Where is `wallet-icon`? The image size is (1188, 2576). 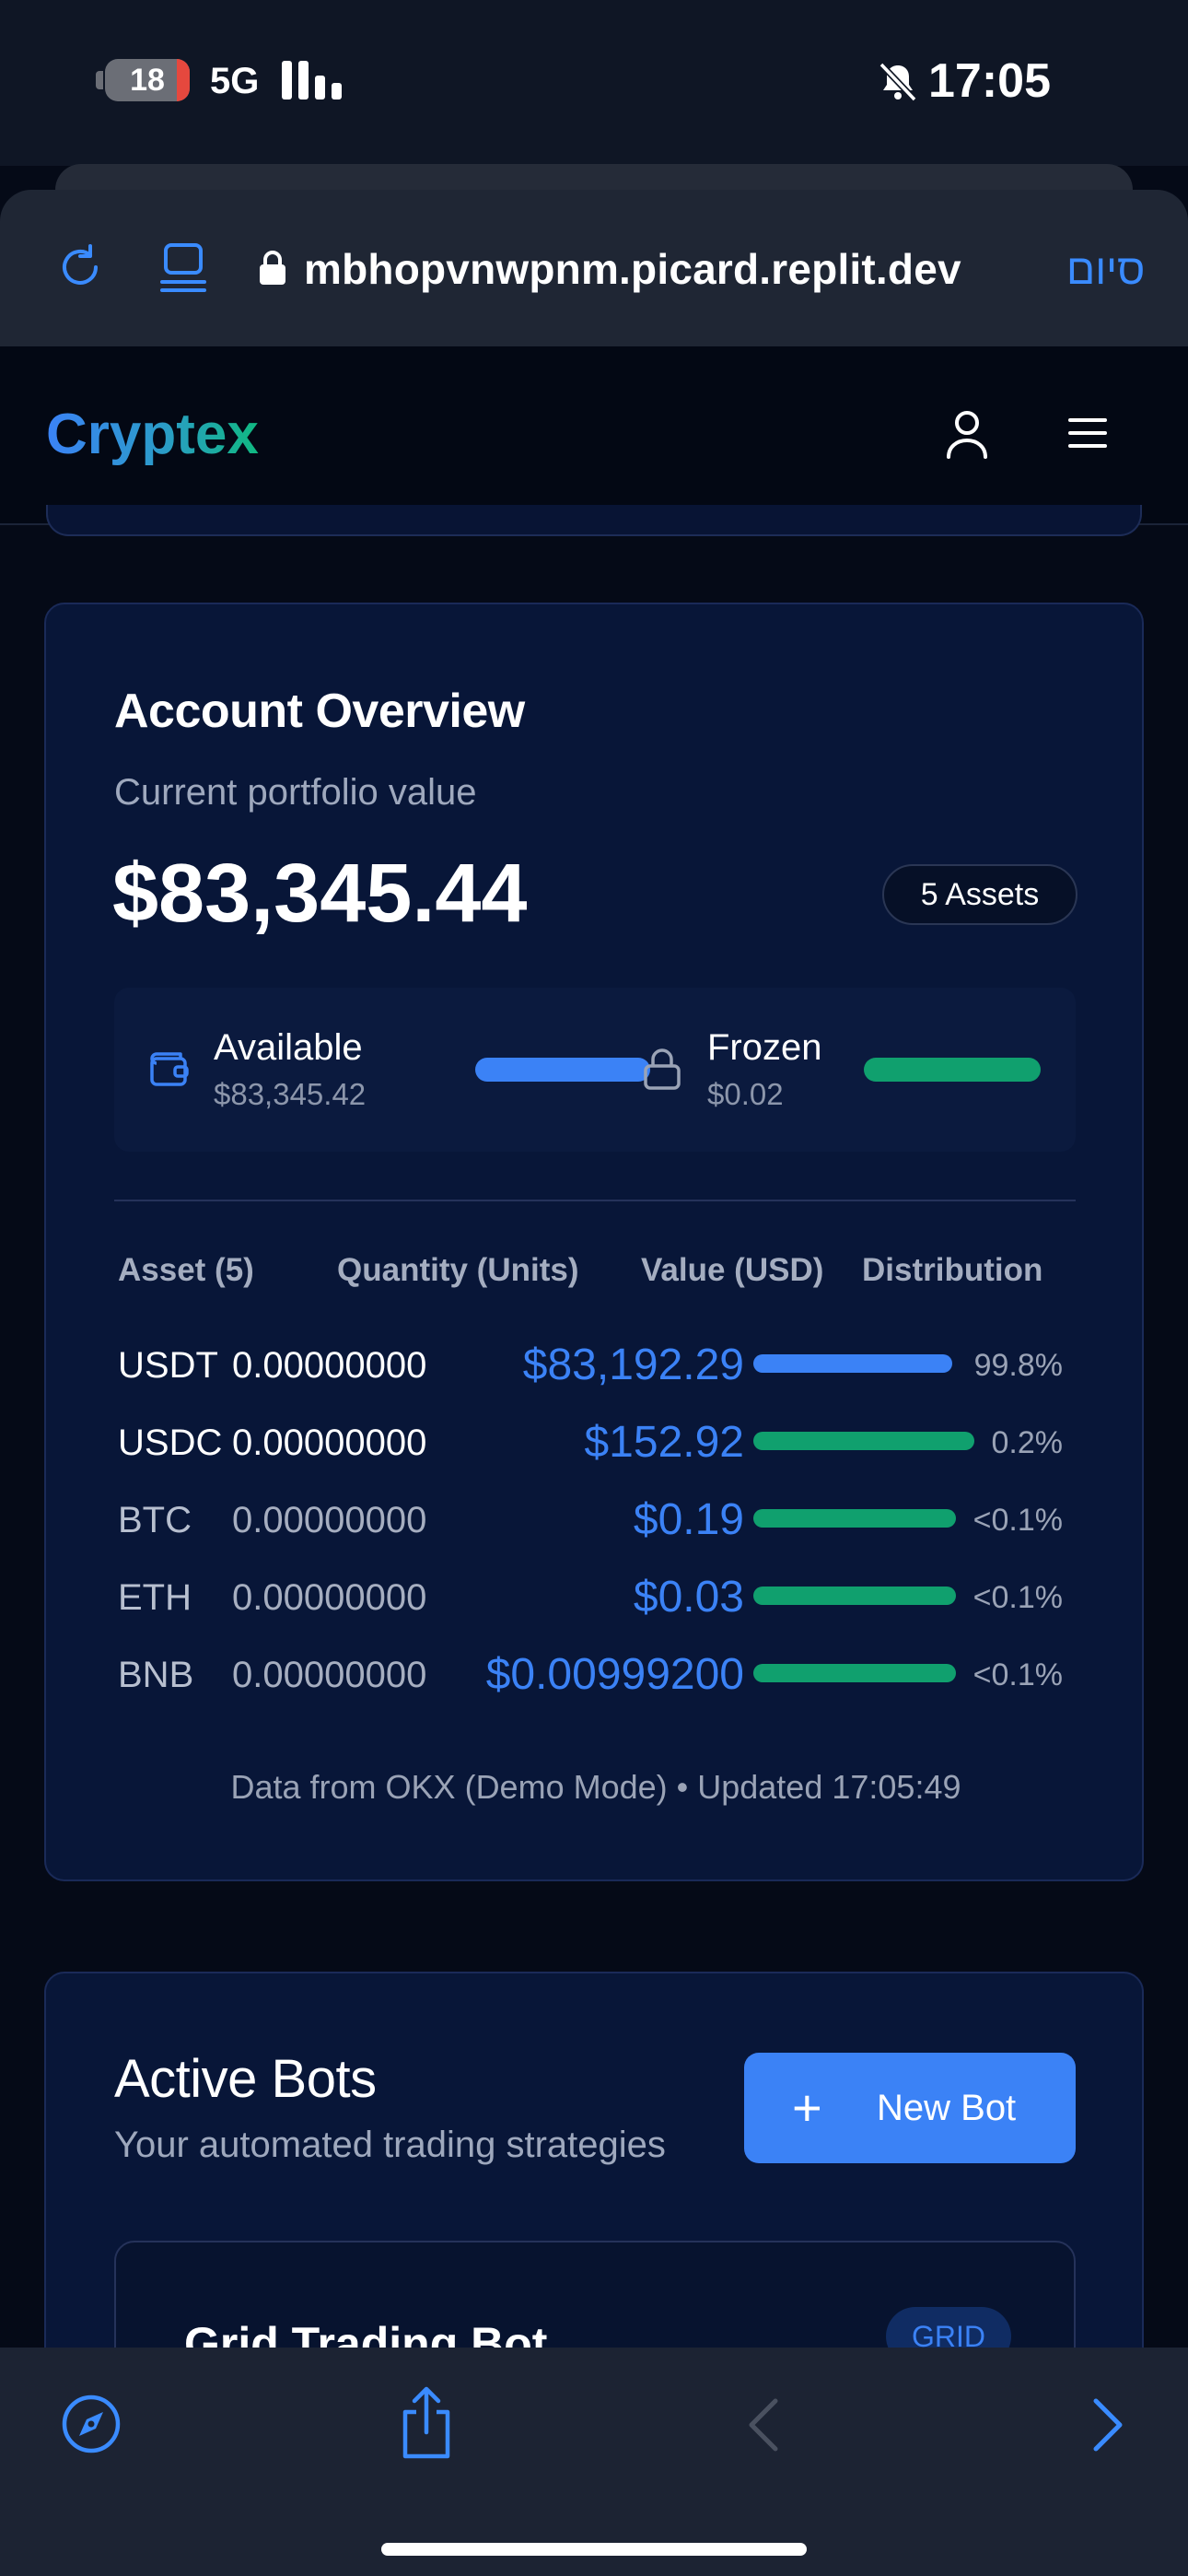 wallet-icon is located at coordinates (169, 1069).